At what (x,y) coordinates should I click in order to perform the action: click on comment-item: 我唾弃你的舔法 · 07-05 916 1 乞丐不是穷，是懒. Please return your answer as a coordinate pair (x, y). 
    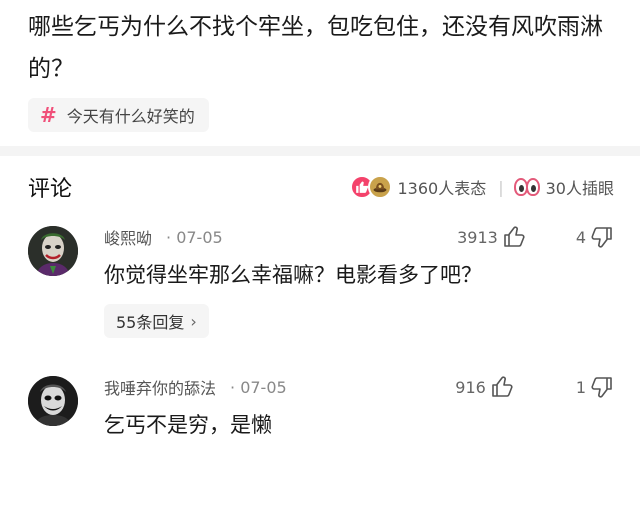
    Looking at the image, I should click on (320, 406).